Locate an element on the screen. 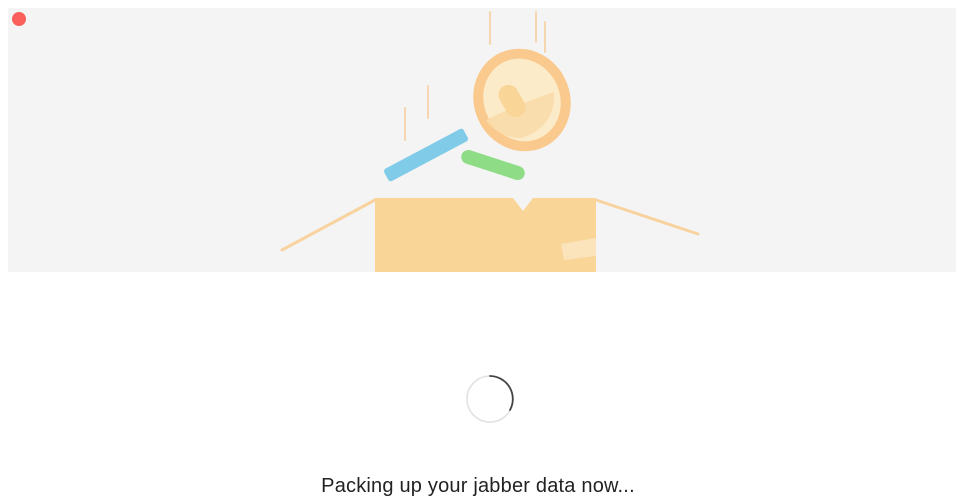 The height and width of the screenshot is (498, 956). box-graphic is located at coordinates (485, 235).